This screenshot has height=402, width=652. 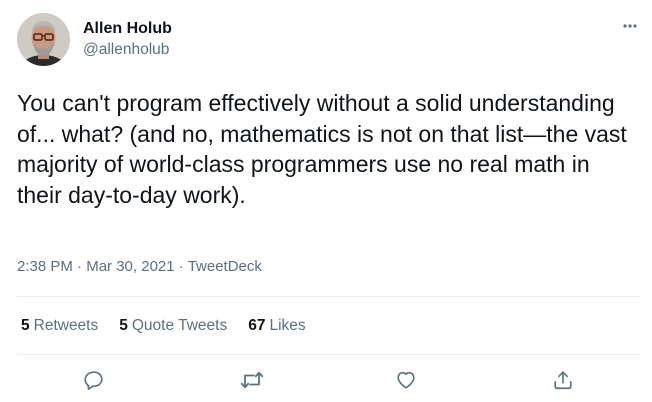 What do you see at coordinates (179, 325) in the screenshot?
I see `quote-tweets-label: Quote Tweets` at bounding box center [179, 325].